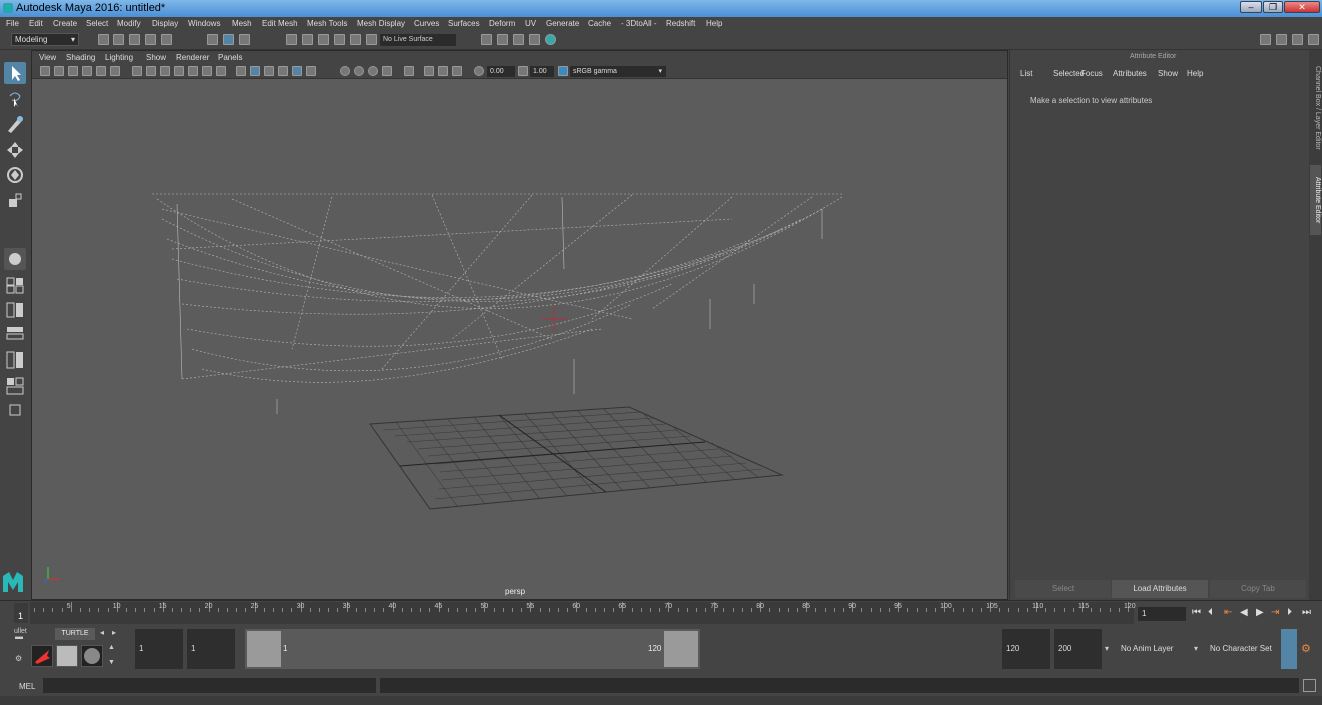 This screenshot has height=705, width=1322. I want to click on field-chart-icon, so click(193, 71).